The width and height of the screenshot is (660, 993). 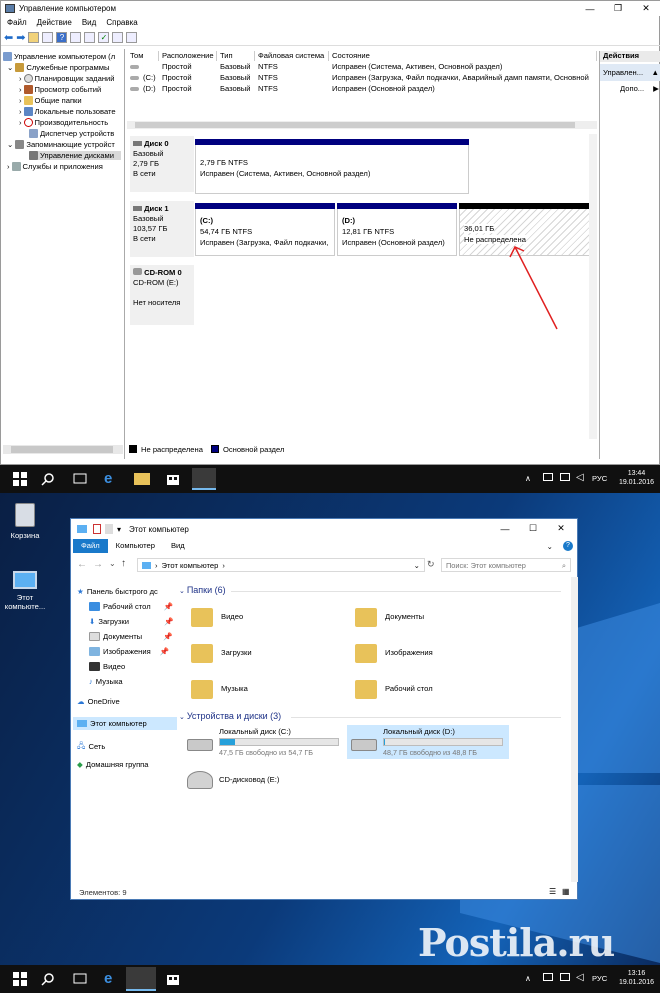 What do you see at coordinates (107, 666) in the screenshot?
I see `nav-video: Видео` at bounding box center [107, 666].